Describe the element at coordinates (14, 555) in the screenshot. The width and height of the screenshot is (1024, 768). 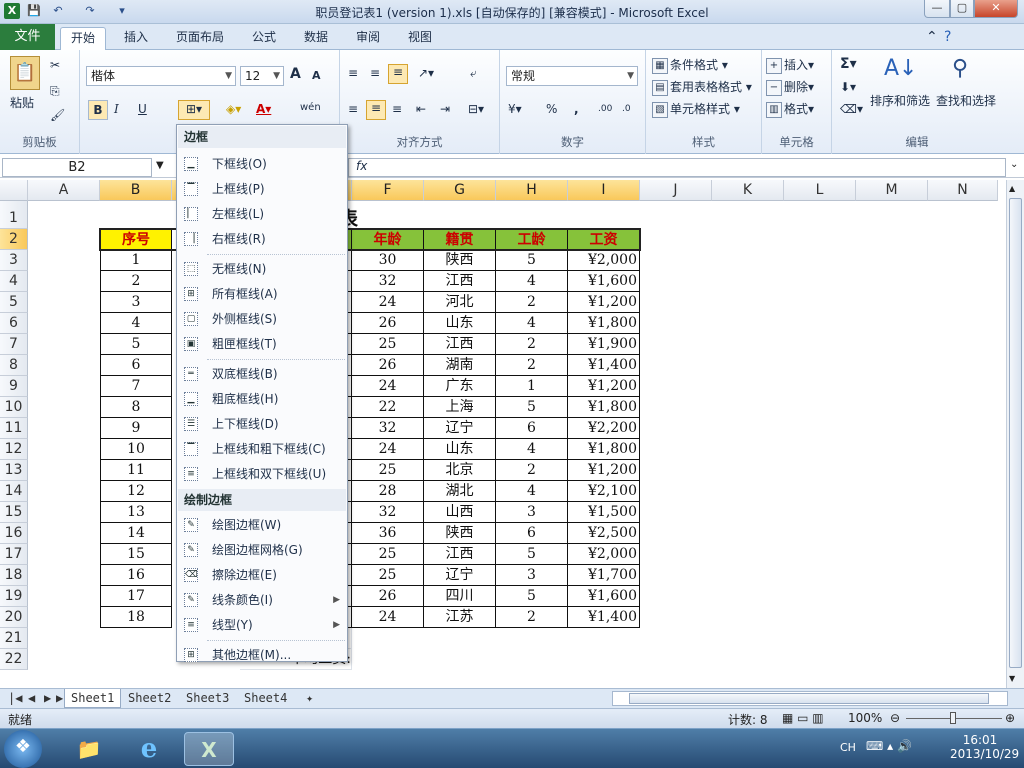
I see `row-header-17: 17` at that location.